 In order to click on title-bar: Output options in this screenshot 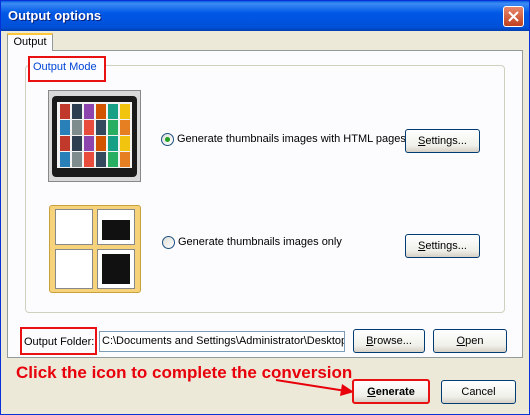, I will do `click(265, 16)`.